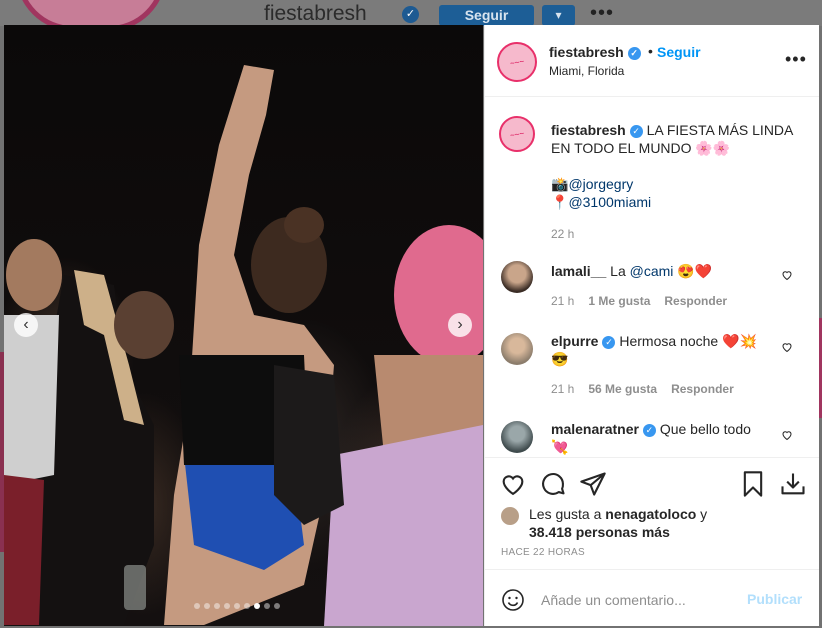  What do you see at coordinates (560, 202) in the screenshot?
I see `pin-emoji-icon: 📍` at bounding box center [560, 202].